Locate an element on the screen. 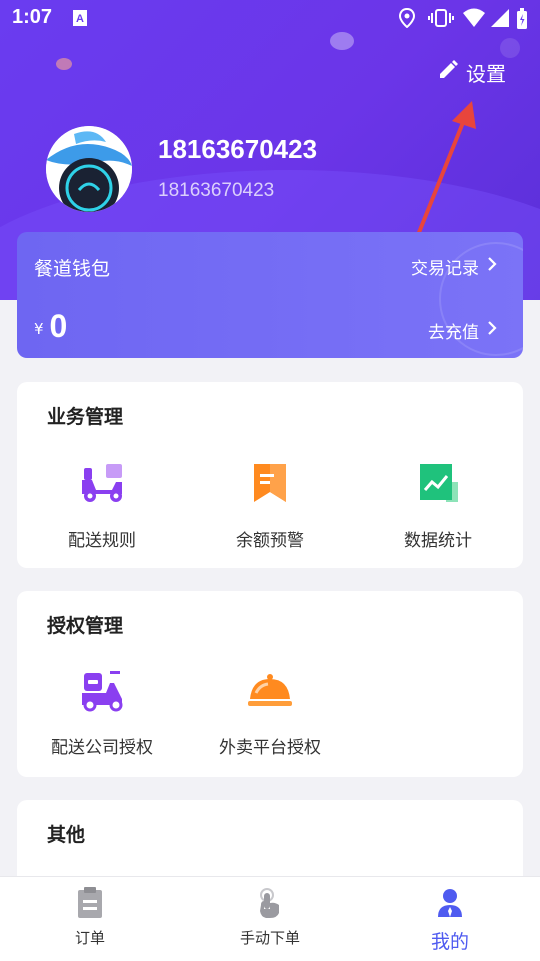 This screenshot has height=961, width=540. delivery-company-auth-item: 配送公司授权 is located at coordinates (102, 712).